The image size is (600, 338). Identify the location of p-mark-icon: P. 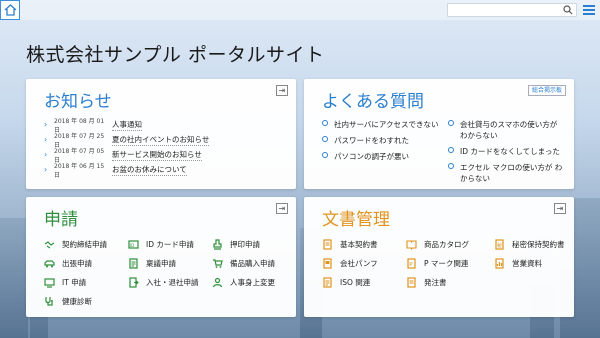
(411, 263).